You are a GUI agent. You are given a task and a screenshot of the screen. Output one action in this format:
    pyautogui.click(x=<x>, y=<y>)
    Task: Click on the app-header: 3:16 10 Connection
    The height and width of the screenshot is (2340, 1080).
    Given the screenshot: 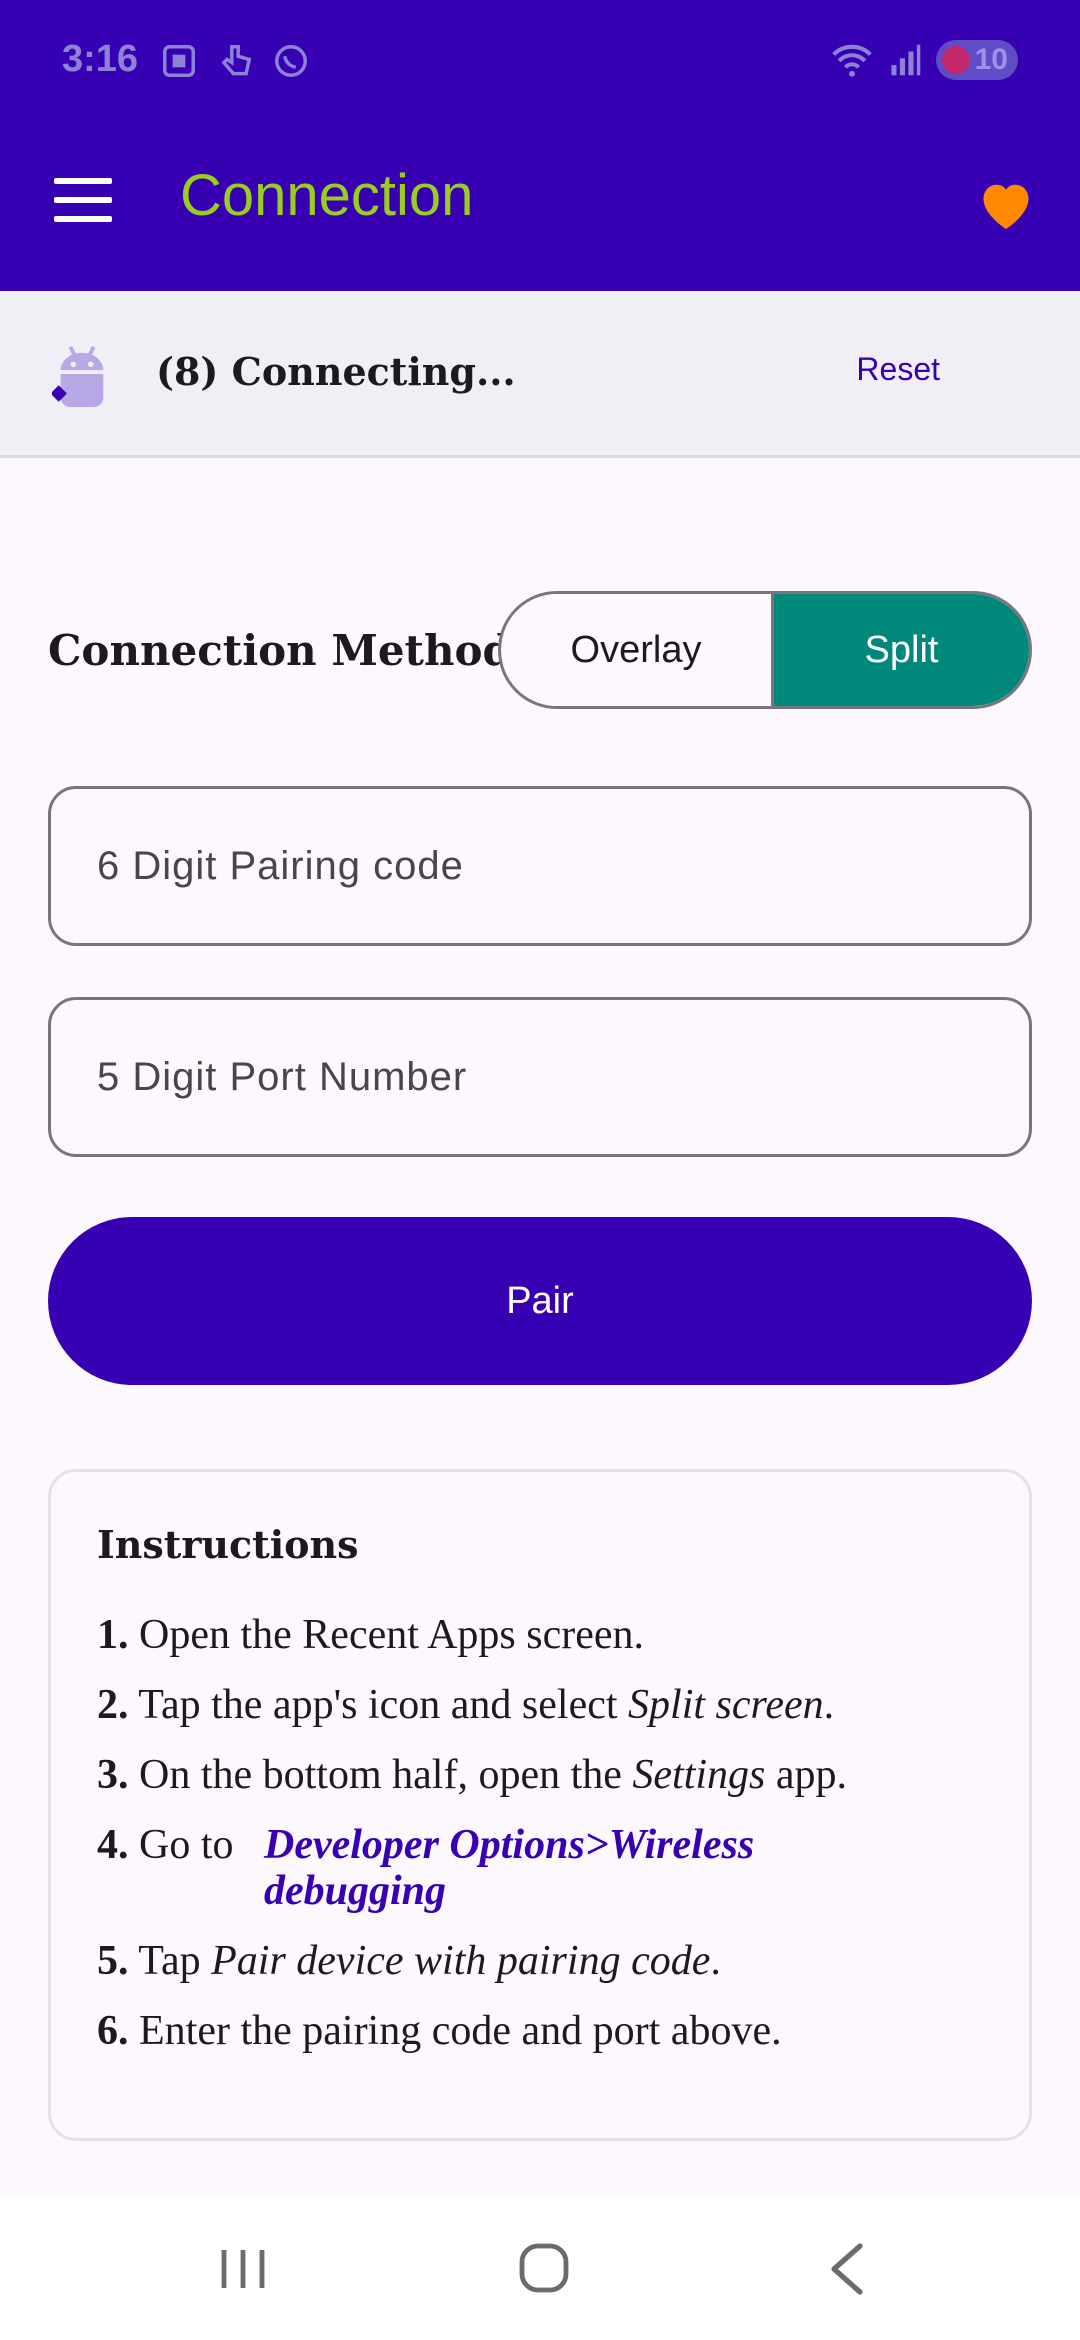 What is the action you would take?
    pyautogui.click(x=540, y=145)
    